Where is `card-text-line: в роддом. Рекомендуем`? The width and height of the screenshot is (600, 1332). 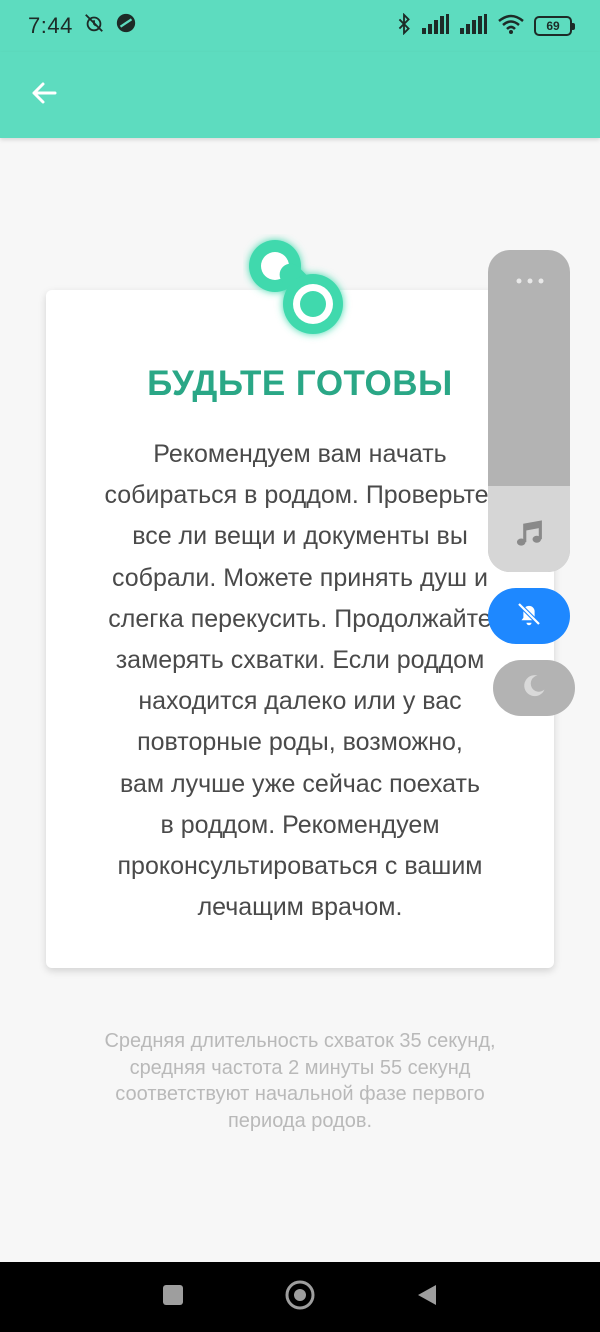
card-text-line: в роддом. Рекомендуем is located at coordinates (300, 824).